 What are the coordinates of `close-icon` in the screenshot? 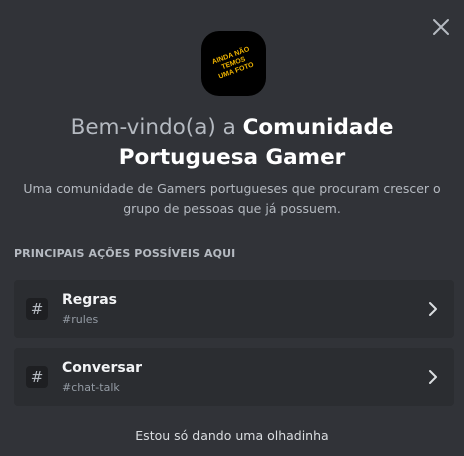 It's located at (441, 27).